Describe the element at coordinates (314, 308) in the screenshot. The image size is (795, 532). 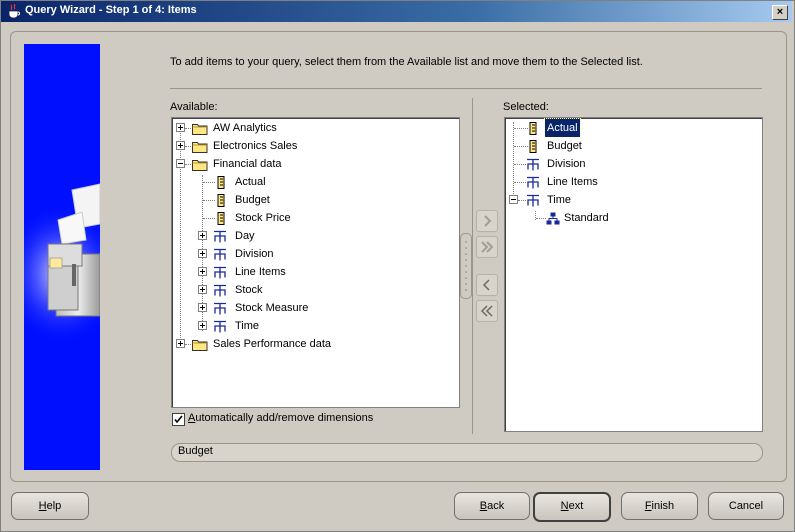
I see `tree-item-stock-measure: Stock Measure` at that location.